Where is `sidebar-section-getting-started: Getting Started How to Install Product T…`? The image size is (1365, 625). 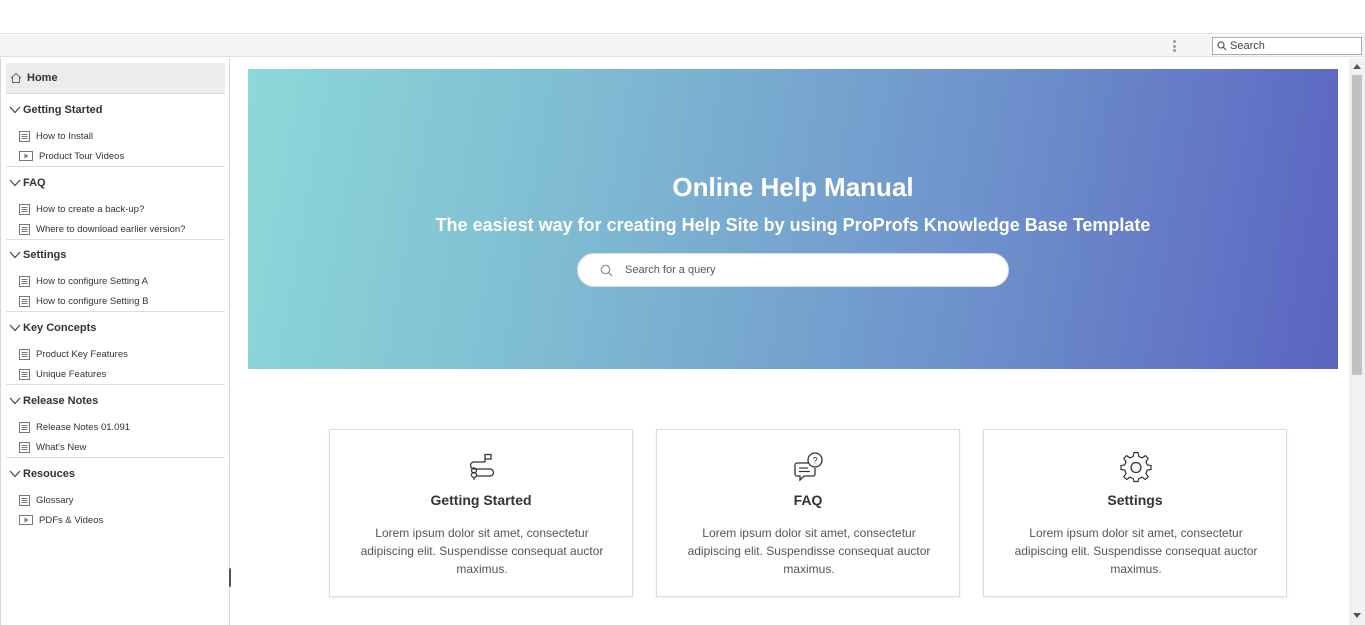
sidebar-section-getting-started: Getting Started How to Install Product T… is located at coordinates (115, 133).